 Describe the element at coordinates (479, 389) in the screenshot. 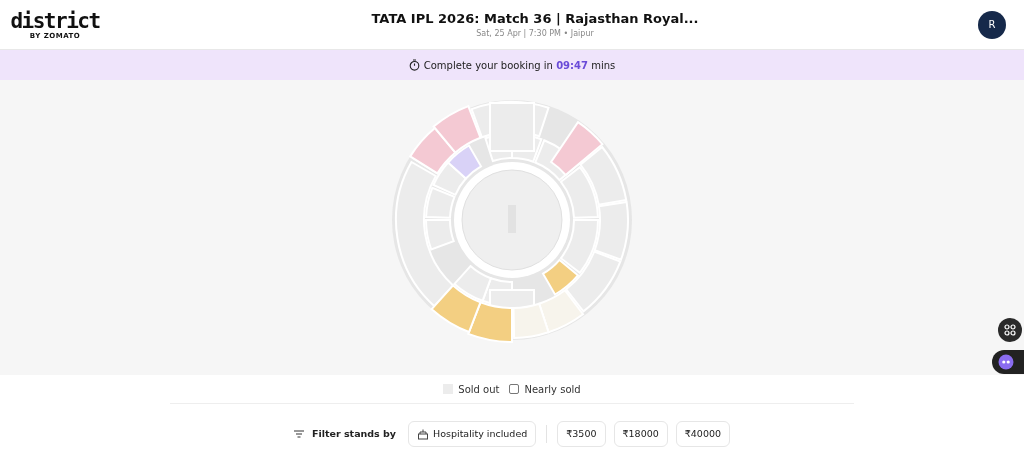

I see `legend-label: Sold out` at that location.